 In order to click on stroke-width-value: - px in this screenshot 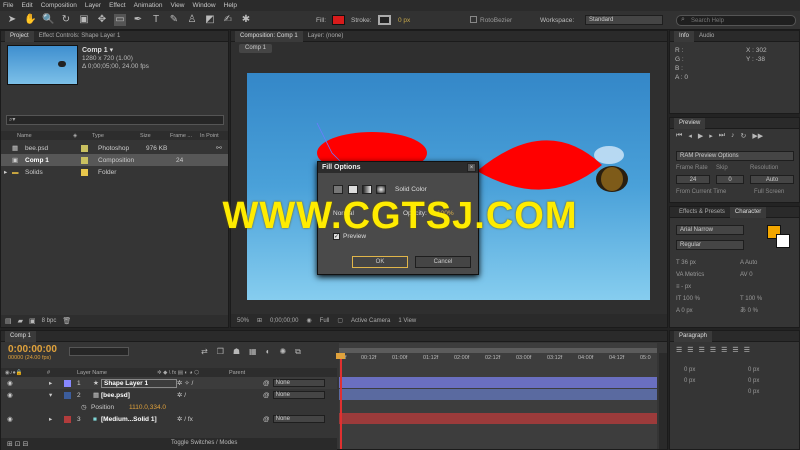, I will do `click(686, 287)`.